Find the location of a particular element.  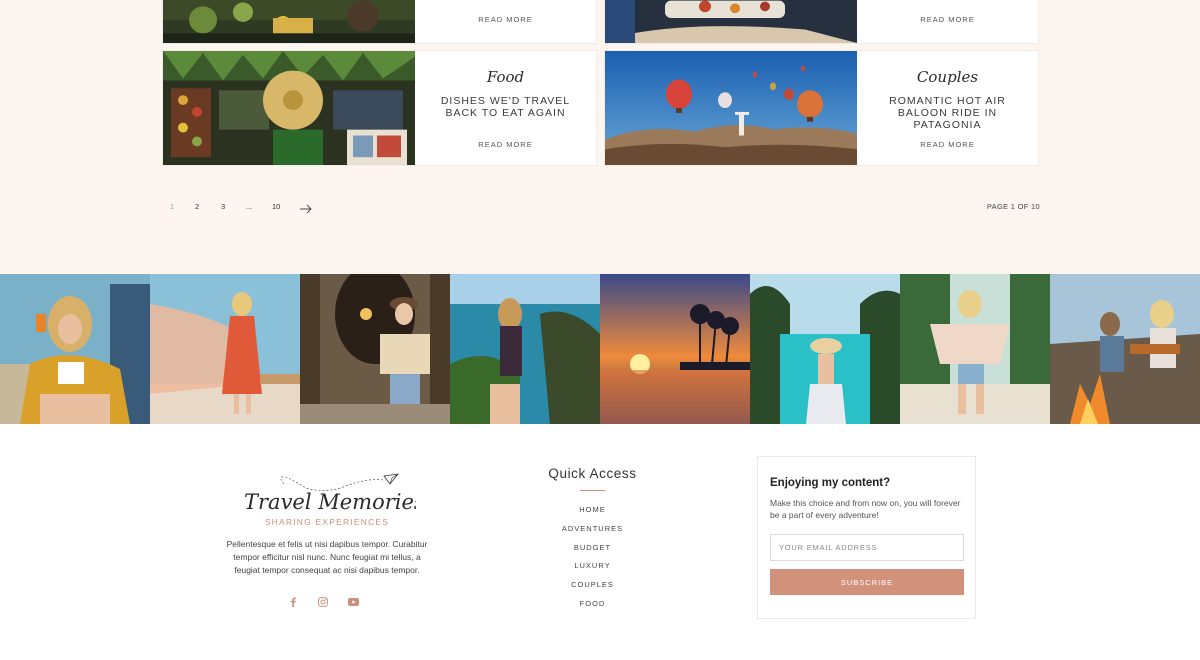

page-link: 2 is located at coordinates (197, 206).